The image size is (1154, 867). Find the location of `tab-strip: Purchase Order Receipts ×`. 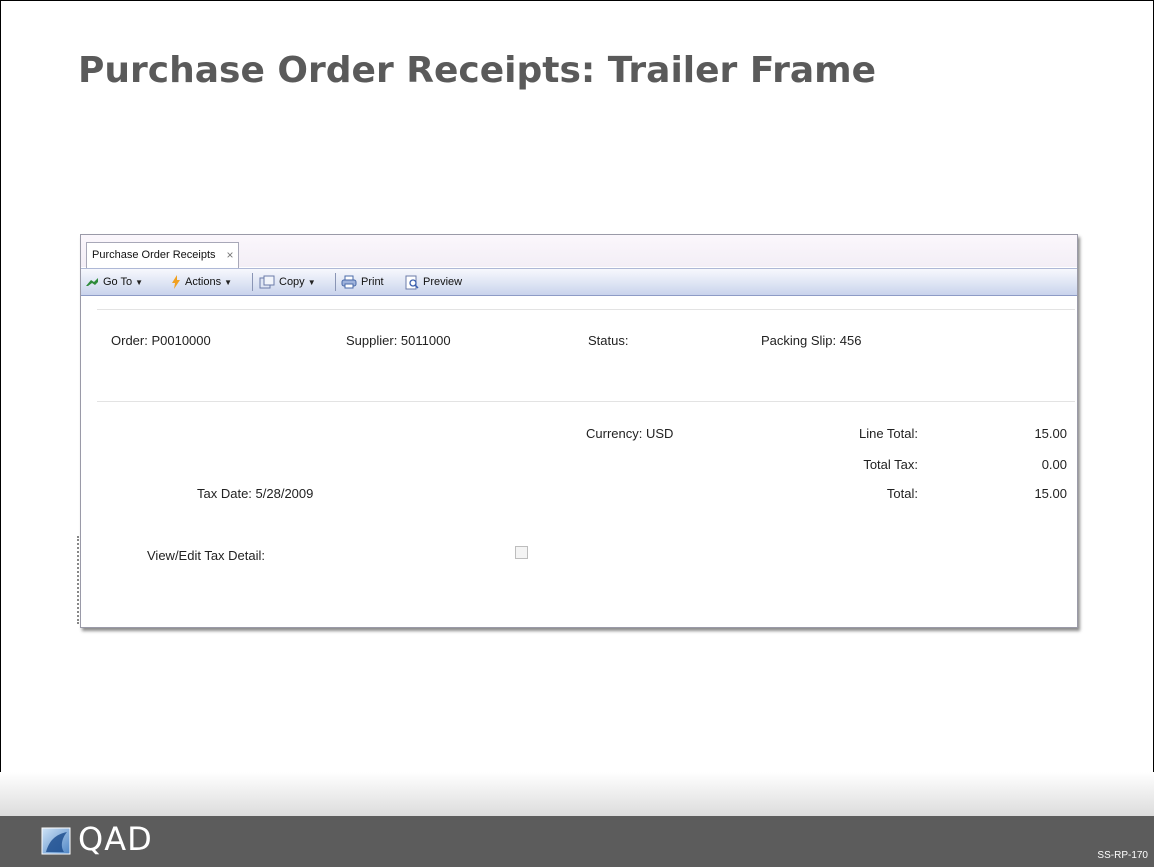

tab-strip: Purchase Order Receipts × is located at coordinates (579, 251).